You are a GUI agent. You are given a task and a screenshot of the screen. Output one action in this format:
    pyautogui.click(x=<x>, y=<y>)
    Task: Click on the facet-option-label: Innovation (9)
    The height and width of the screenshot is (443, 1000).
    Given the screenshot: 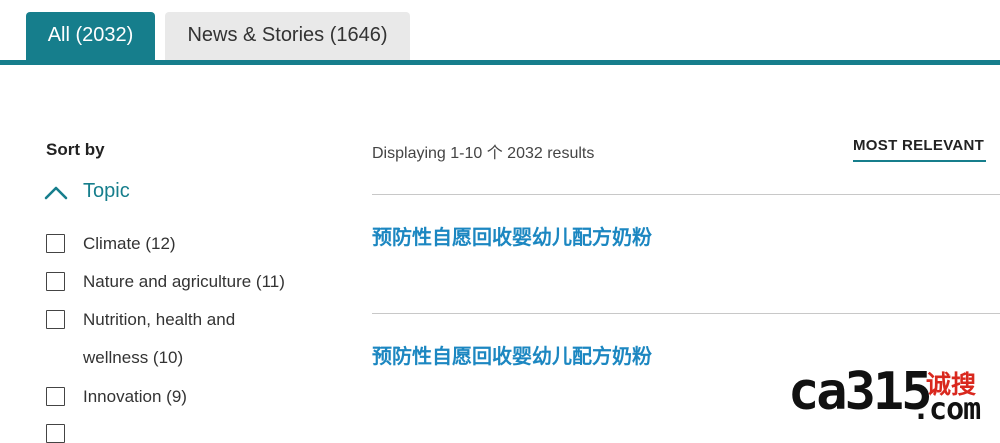 What is the action you would take?
    pyautogui.click(x=135, y=396)
    